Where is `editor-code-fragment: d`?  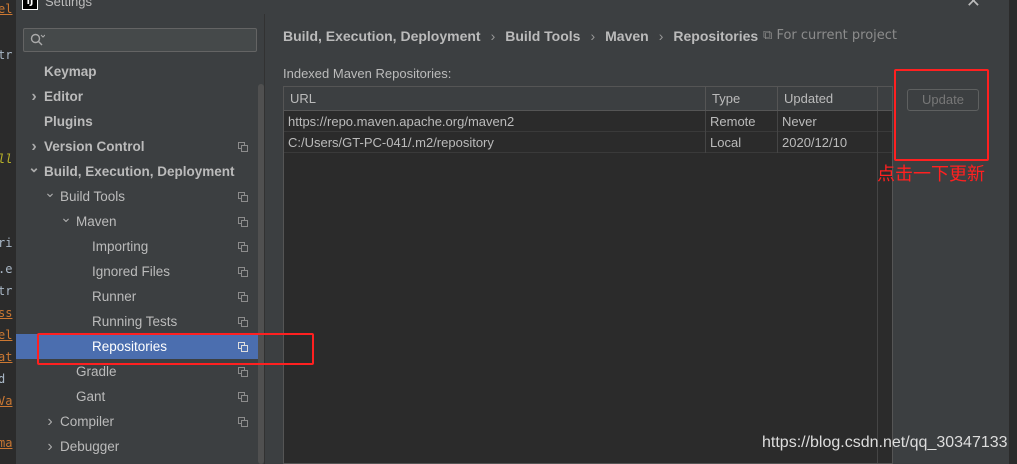
editor-code-fragment: d is located at coordinates (3, 379).